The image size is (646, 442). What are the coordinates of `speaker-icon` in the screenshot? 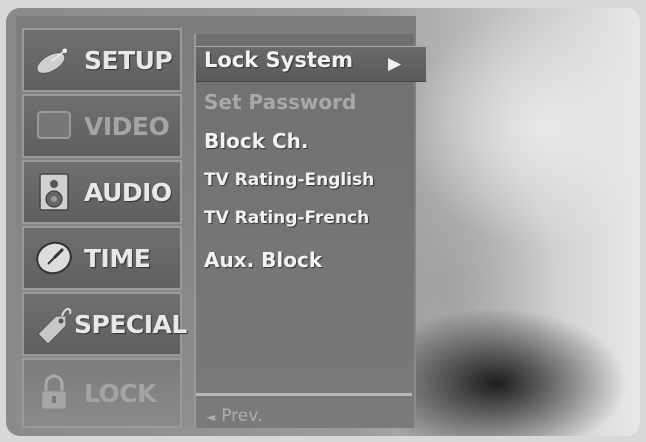 It's located at (54, 192).